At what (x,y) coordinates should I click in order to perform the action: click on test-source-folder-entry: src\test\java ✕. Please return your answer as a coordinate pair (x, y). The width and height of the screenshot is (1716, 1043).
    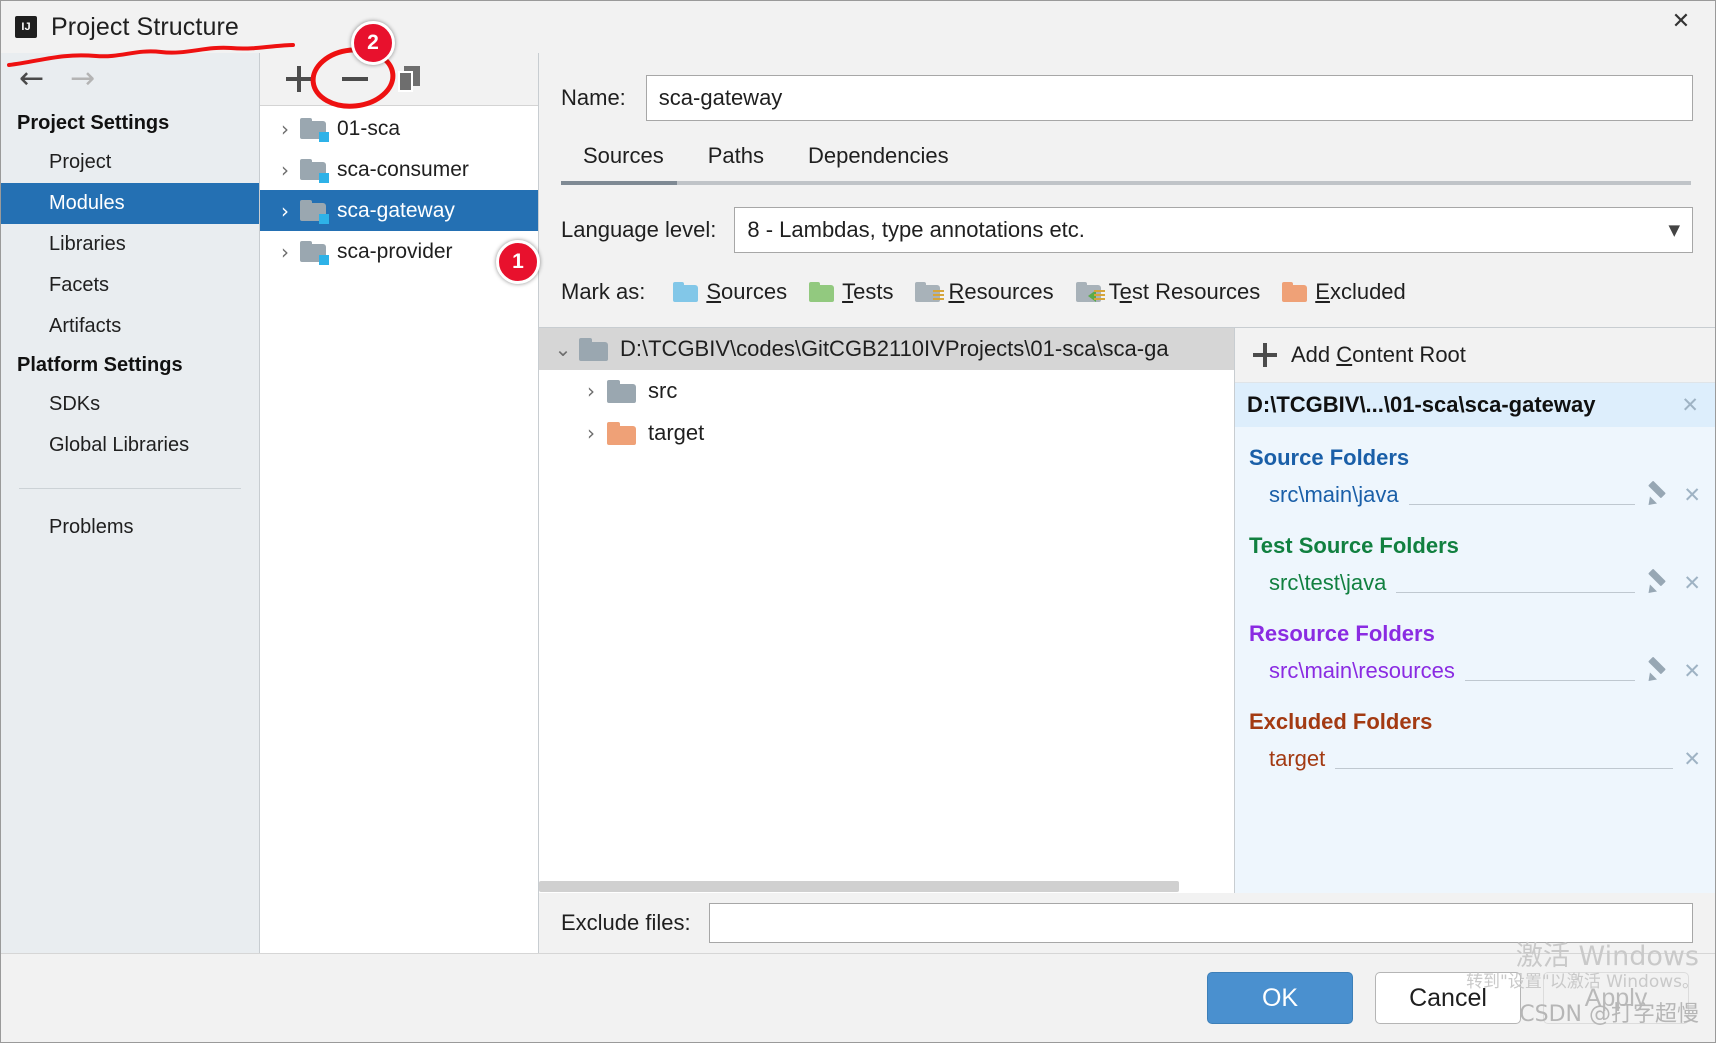
    Looking at the image, I should click on (1475, 583).